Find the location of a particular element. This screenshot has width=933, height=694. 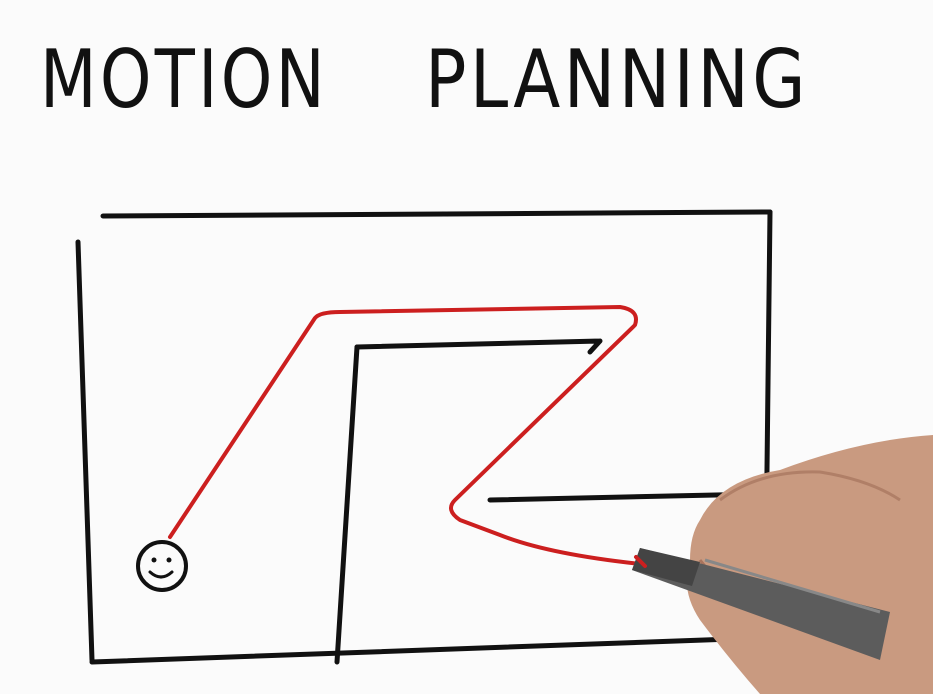

maze-wall-left is located at coordinates (85, 451).